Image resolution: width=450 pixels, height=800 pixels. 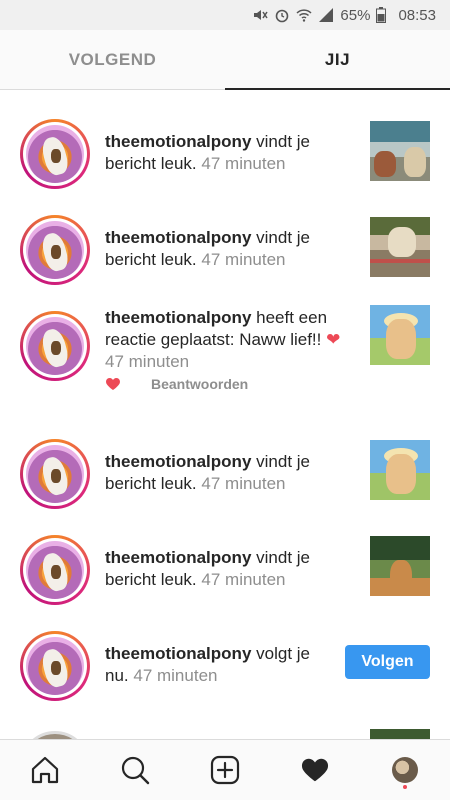 I want to click on profile-avatar, so click(x=405, y=770).